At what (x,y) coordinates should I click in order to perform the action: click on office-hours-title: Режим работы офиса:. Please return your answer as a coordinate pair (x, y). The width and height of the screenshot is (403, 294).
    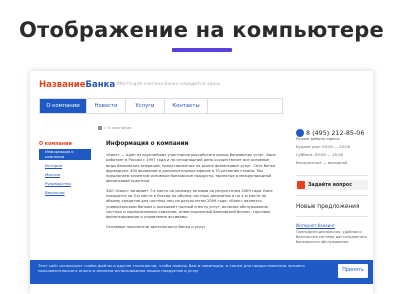
    Looking at the image, I should click on (318, 138).